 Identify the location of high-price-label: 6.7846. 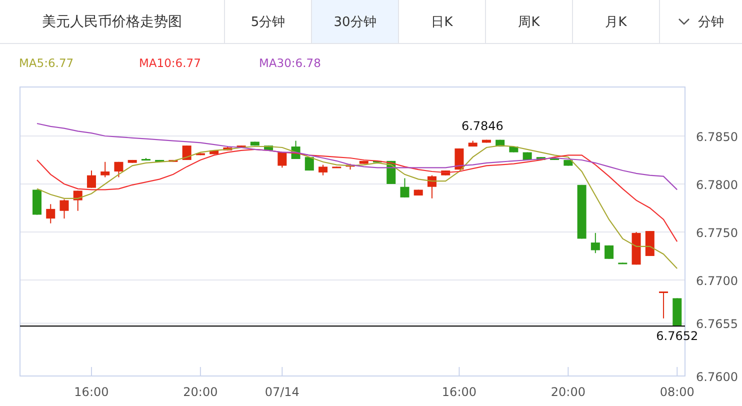
(482, 125).